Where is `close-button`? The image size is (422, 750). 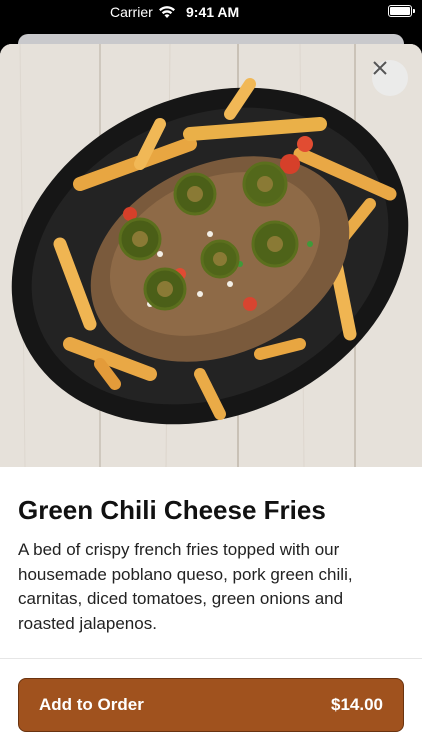
close-button is located at coordinates (390, 78).